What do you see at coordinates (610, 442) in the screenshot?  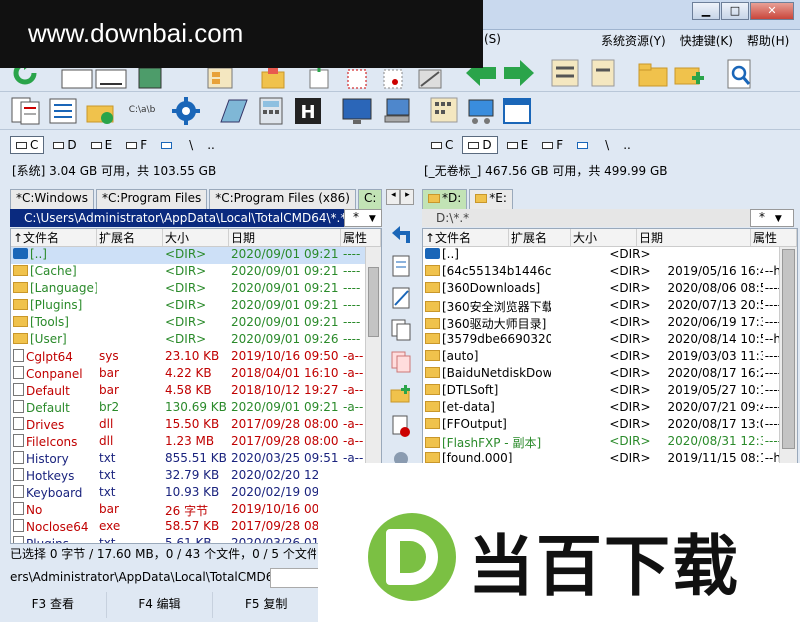 I see `file-row: [FlashFXP - 副本]<DIR>2020/08/31 12:32----` at bounding box center [610, 442].